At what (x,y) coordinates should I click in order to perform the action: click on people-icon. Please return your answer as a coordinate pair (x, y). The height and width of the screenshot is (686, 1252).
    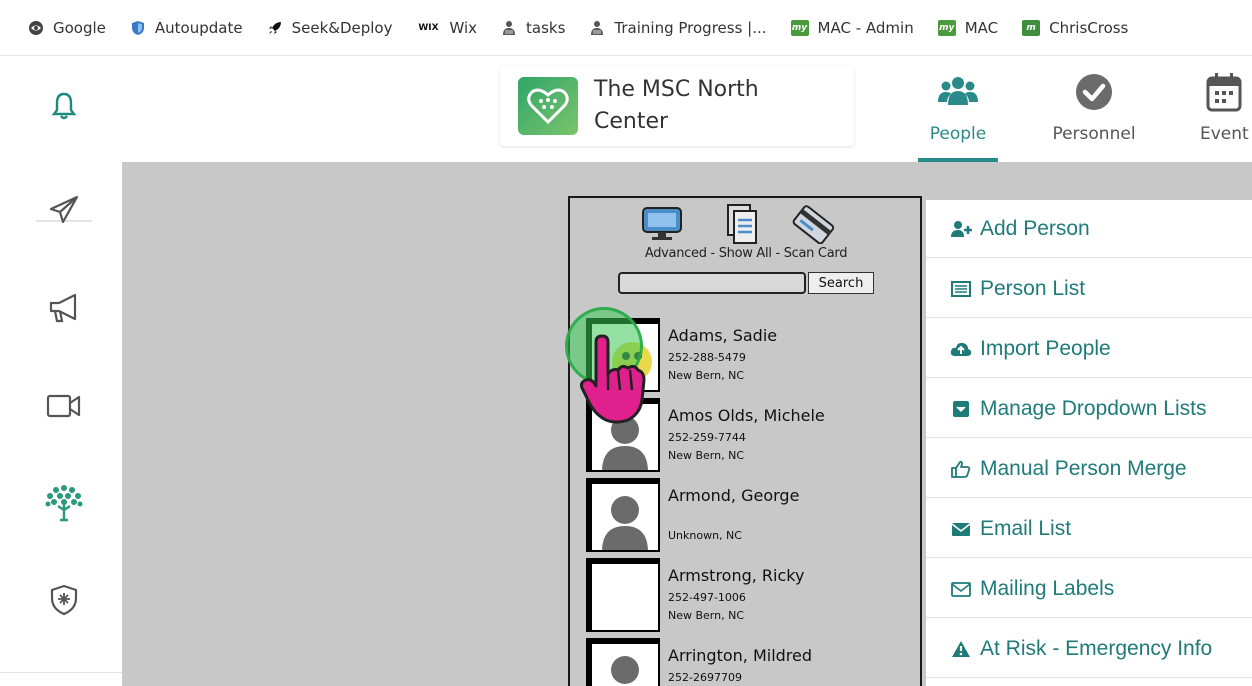
    Looking at the image, I should click on (958, 92).